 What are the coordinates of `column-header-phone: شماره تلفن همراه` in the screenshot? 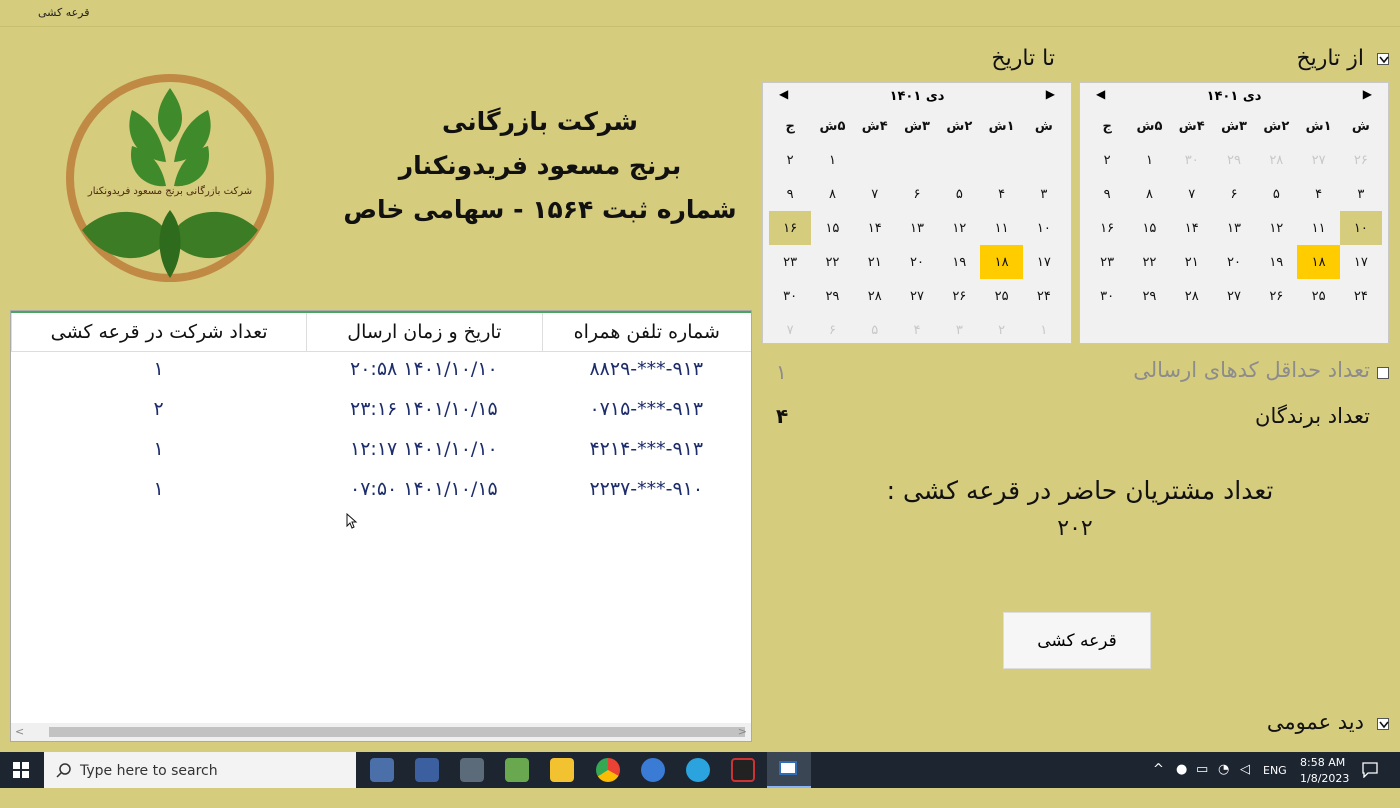 It's located at (646, 332).